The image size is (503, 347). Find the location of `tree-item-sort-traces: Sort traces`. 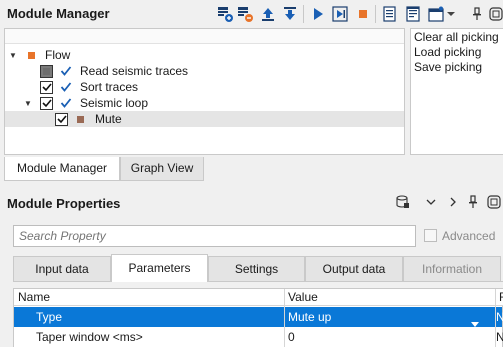

tree-item-sort-traces: Sort traces is located at coordinates (204, 87).